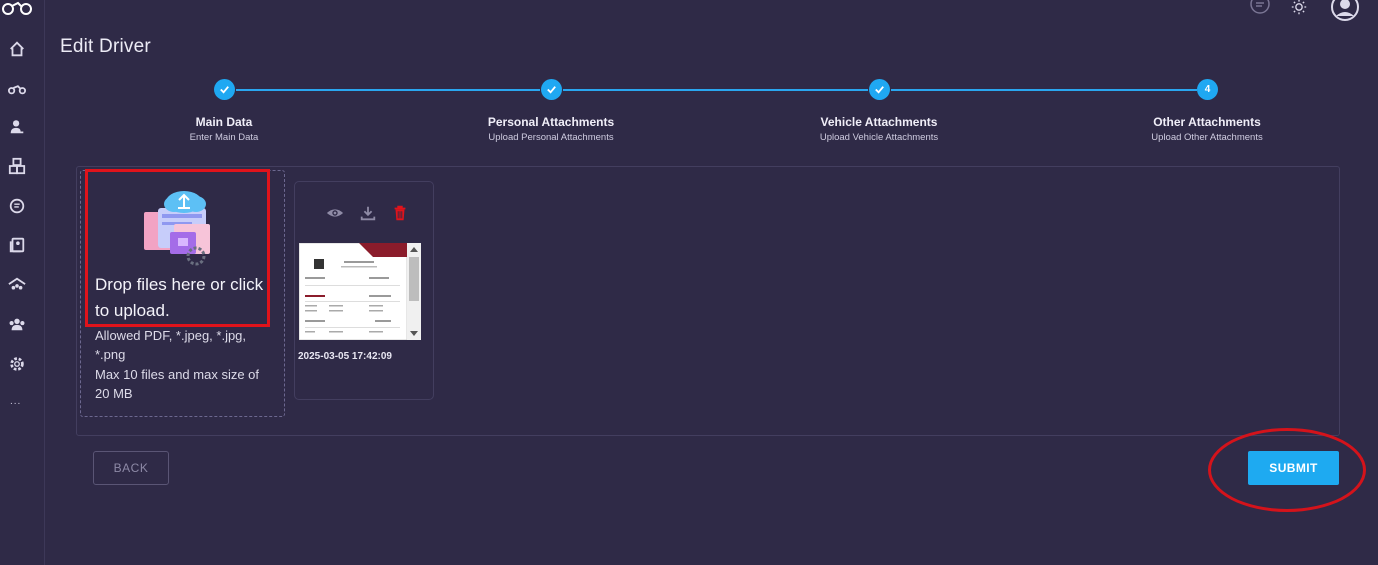 Image resolution: width=1378 pixels, height=565 pixels. I want to click on step-3-check-icon, so click(879, 89).